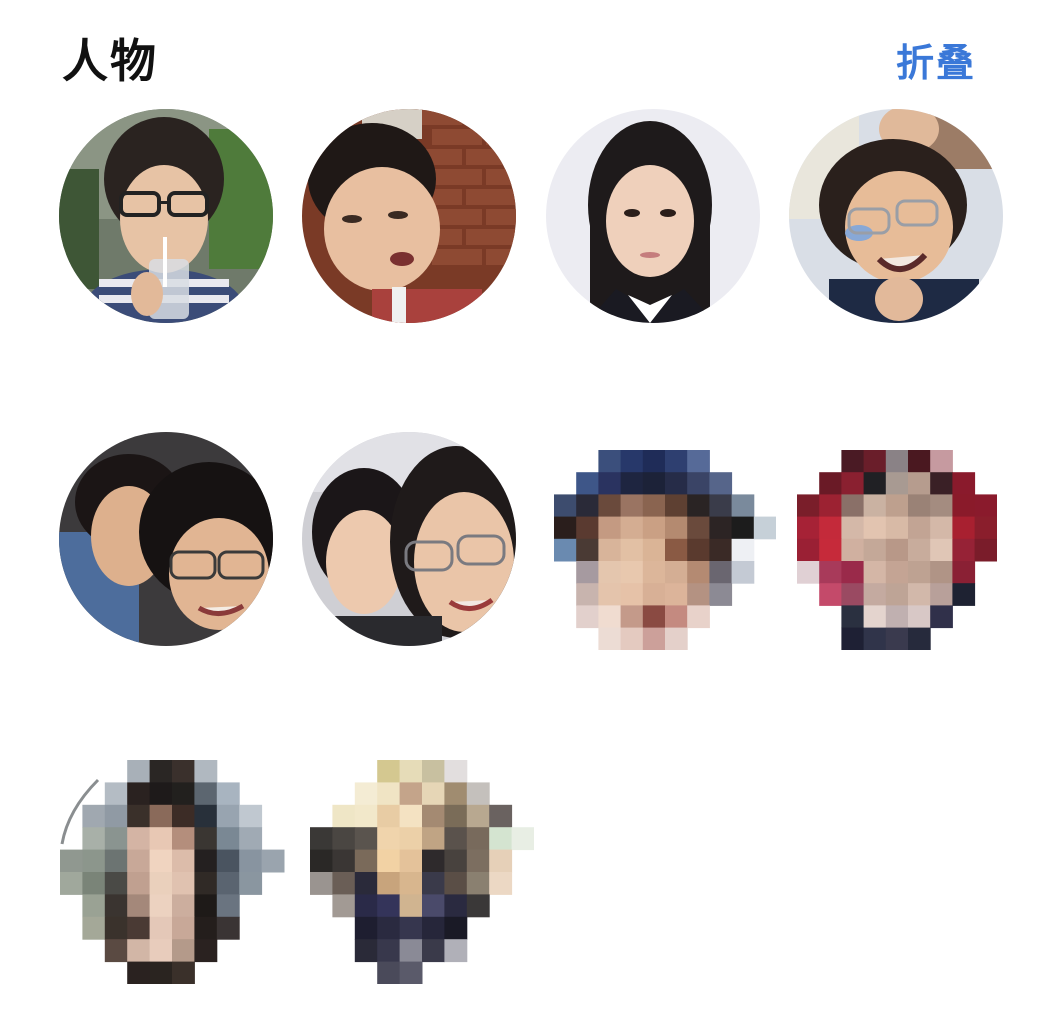 The image size is (1056, 1036). I want to click on person-photo-7-pixelated, so click(665, 550).